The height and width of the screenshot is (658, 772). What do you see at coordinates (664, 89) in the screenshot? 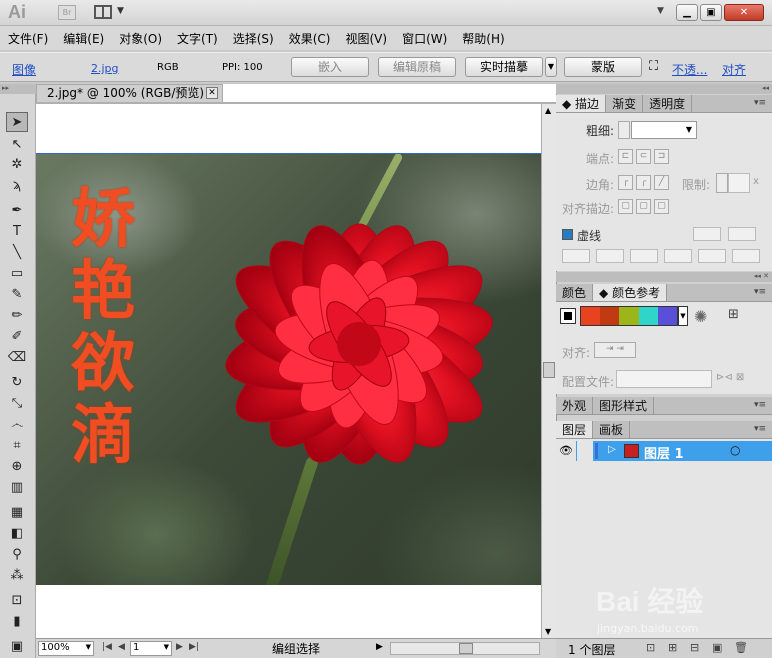
I see `panel-dock-grip: ◂◂` at bounding box center [664, 89].